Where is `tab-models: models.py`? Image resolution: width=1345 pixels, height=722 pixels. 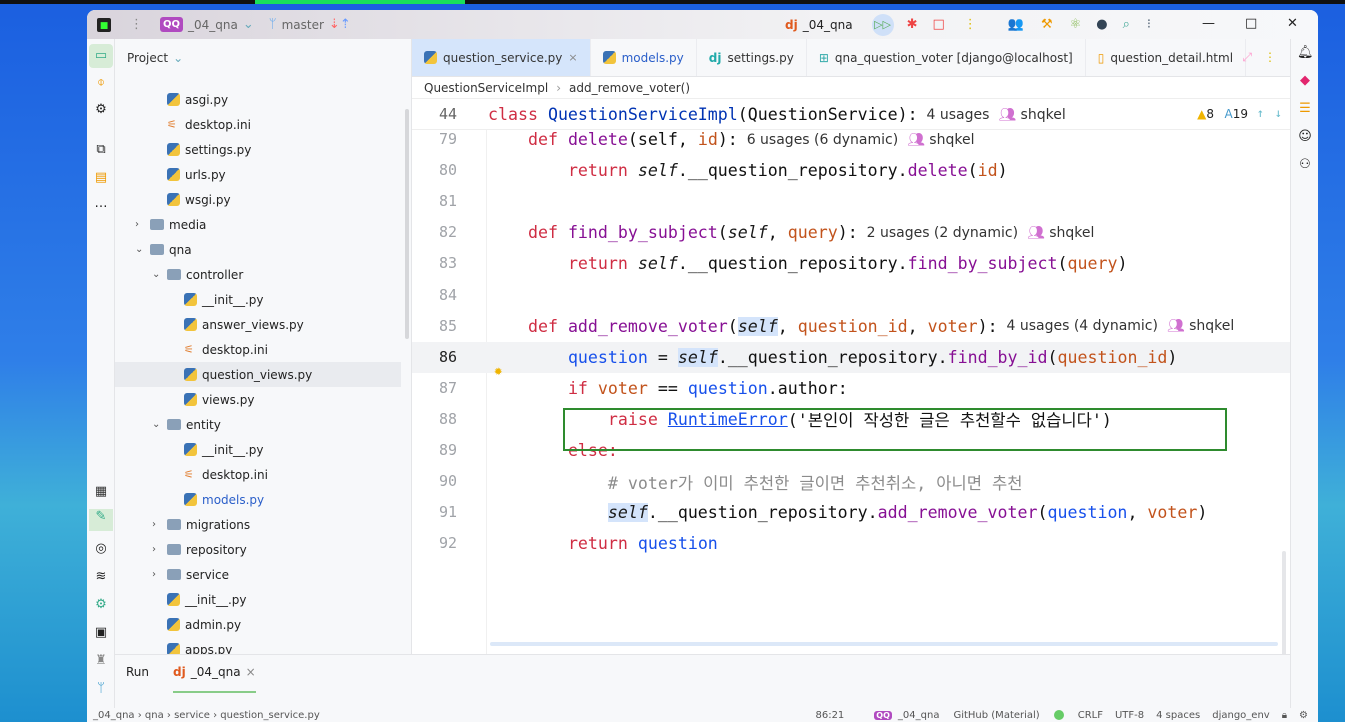
tab-models: models.py is located at coordinates (644, 57).